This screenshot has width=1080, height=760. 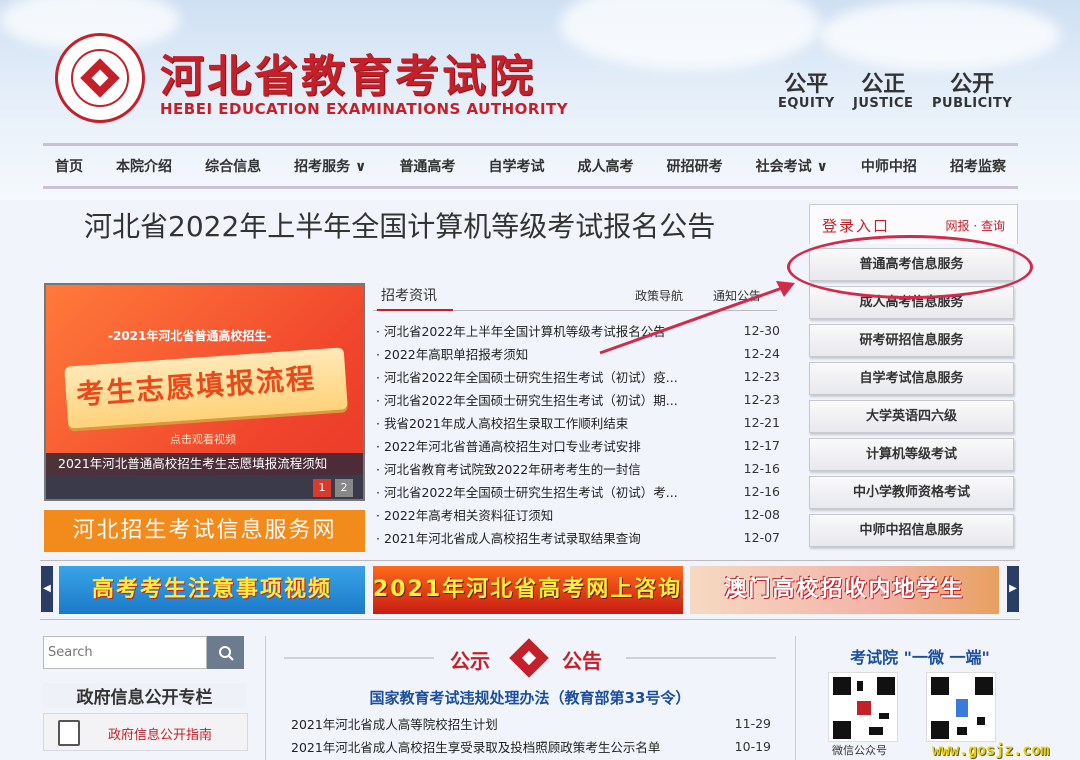 I want to click on list-item: · 河北省2022年全国硕士研究生招生考试（初试）期... 12-23, so click(x=578, y=399).